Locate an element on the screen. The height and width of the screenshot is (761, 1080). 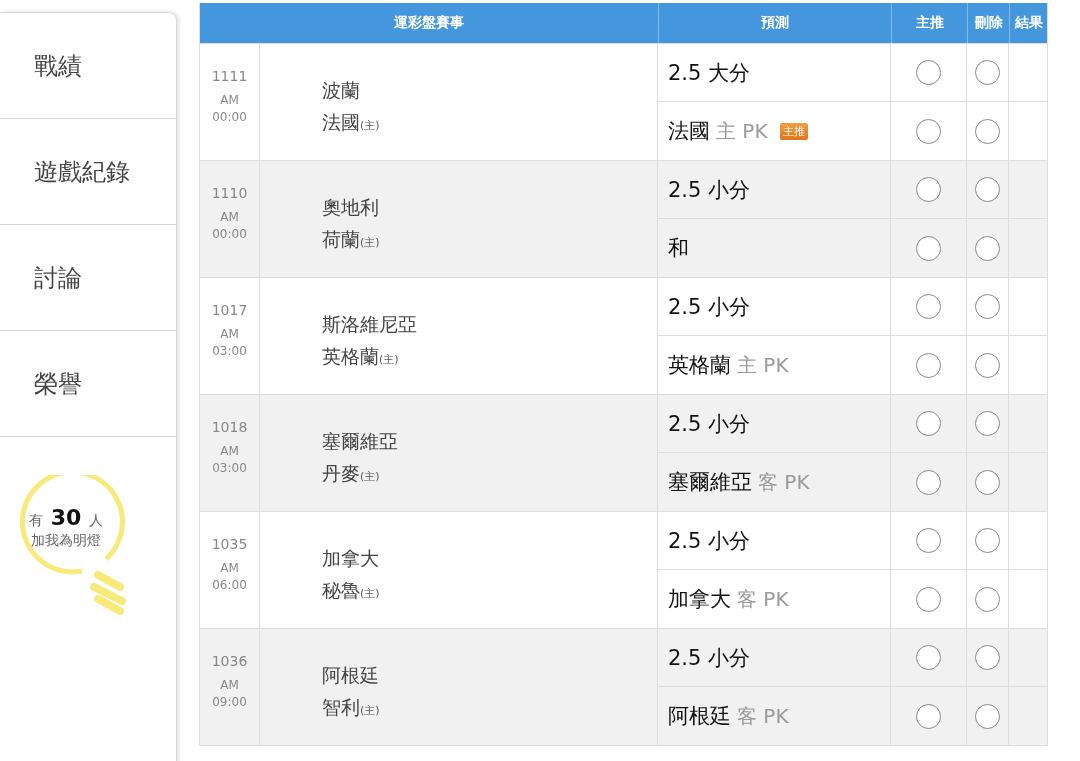
away-team: 加拿大 is located at coordinates (351, 558).